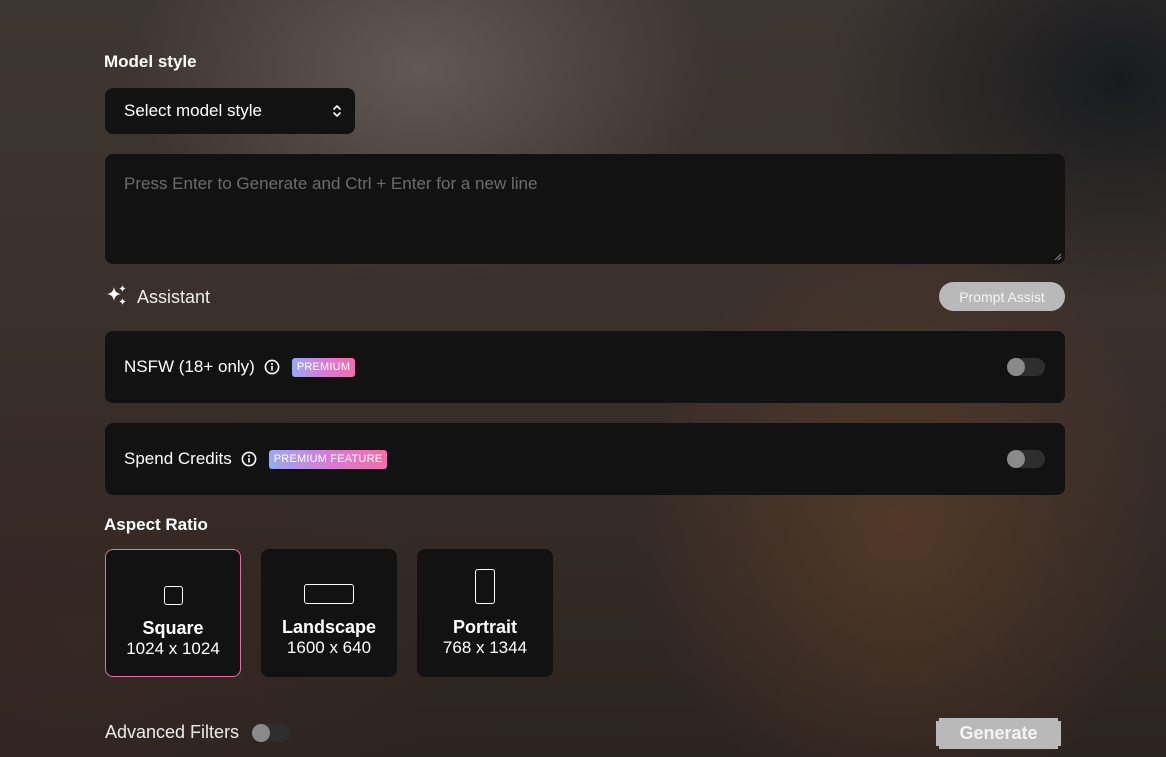 The width and height of the screenshot is (1166, 757). I want to click on advanced-filters-row: Advanced Filters, so click(198, 732).